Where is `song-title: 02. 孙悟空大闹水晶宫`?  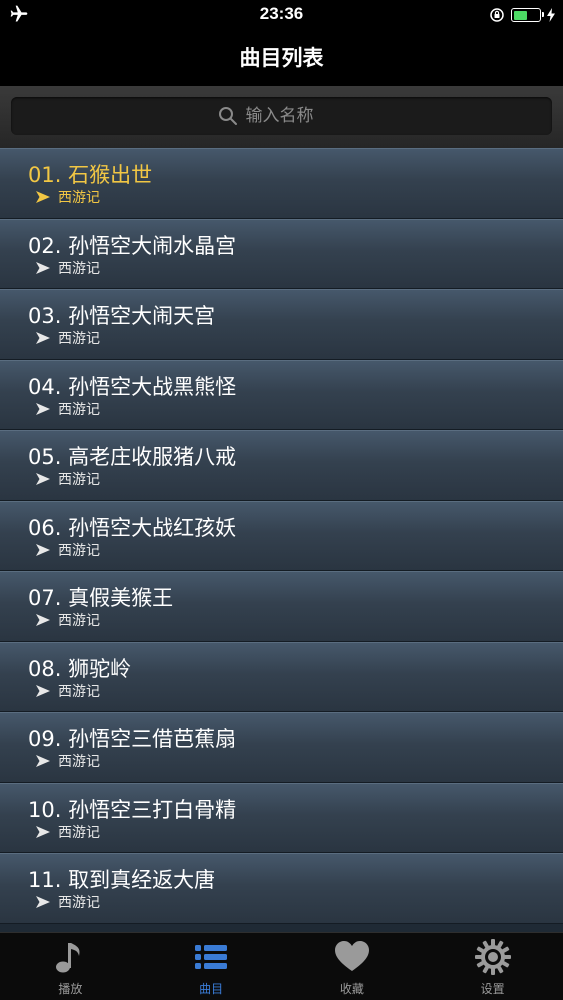 song-title: 02. 孙悟空大闹水晶宫 is located at coordinates (132, 245).